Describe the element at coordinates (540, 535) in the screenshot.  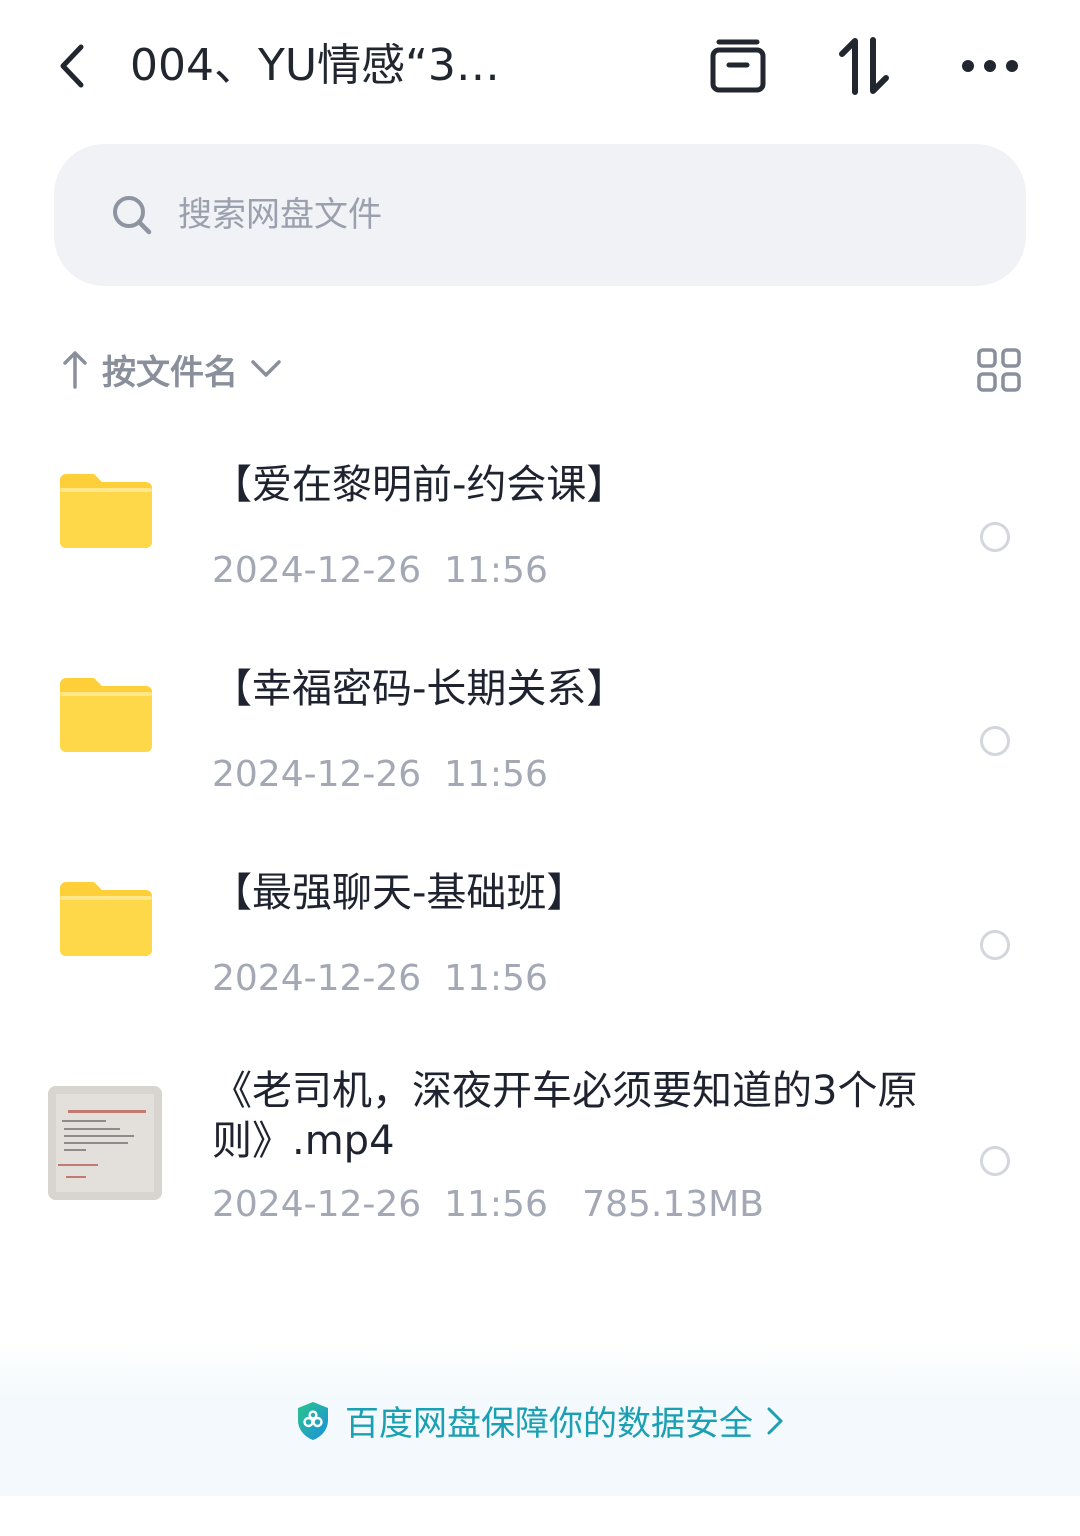
I see `list-item: 【爱在黎明前-约会课】 2024-12-26 11:56` at that location.